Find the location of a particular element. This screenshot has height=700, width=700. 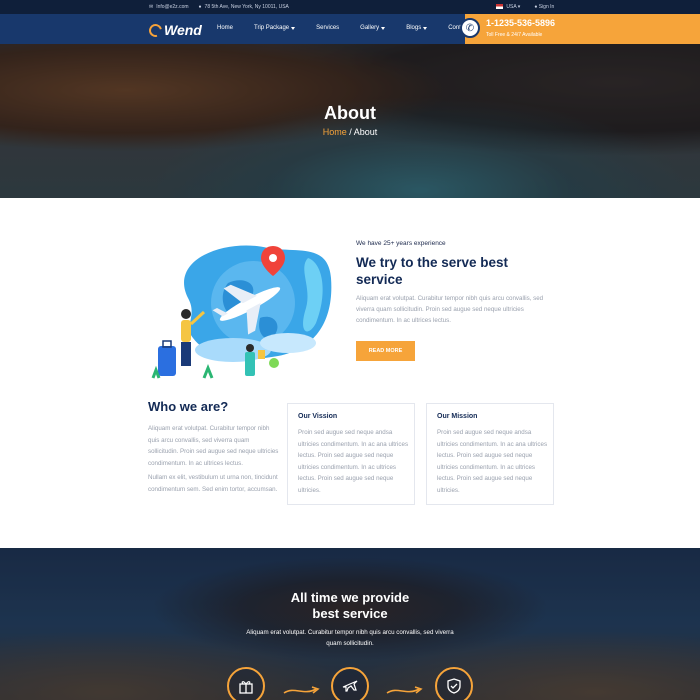

toll-free-text: Toll Free & 24/7 Available is located at coordinates (514, 35).